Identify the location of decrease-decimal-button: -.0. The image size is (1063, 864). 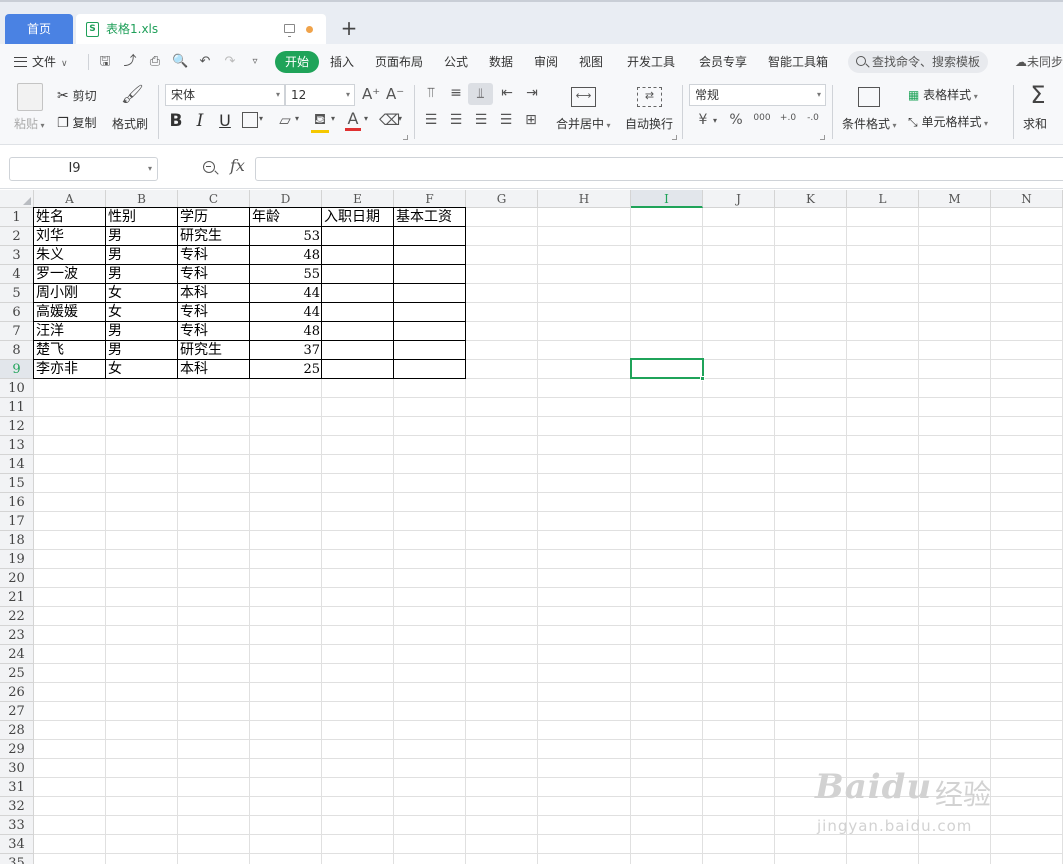
(813, 118).